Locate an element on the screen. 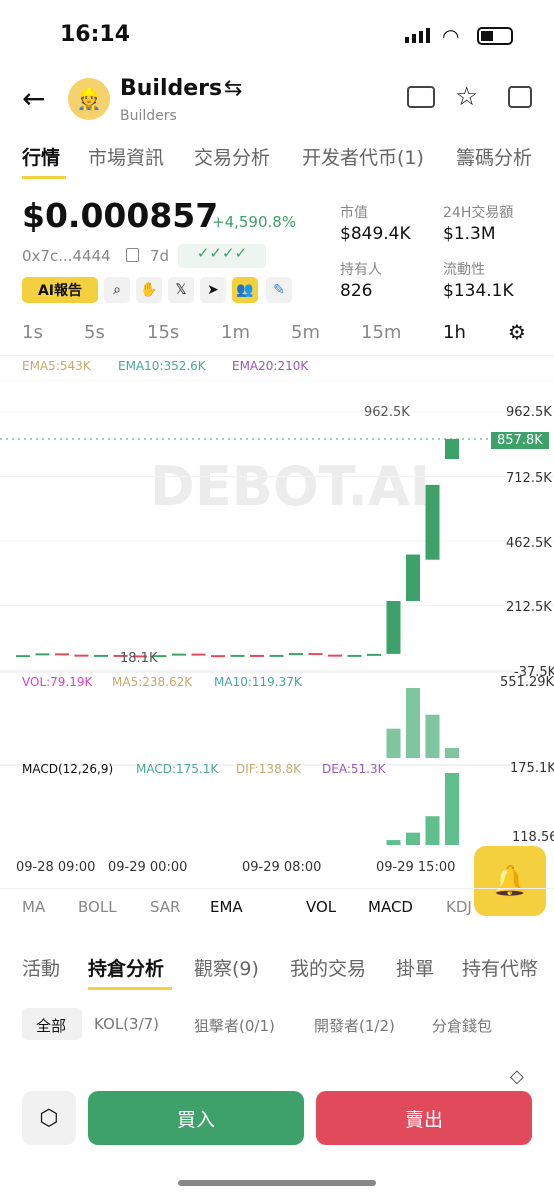 The height and width of the screenshot is (1199, 554). tab-market-info: 市場資訊 is located at coordinates (126, 156).